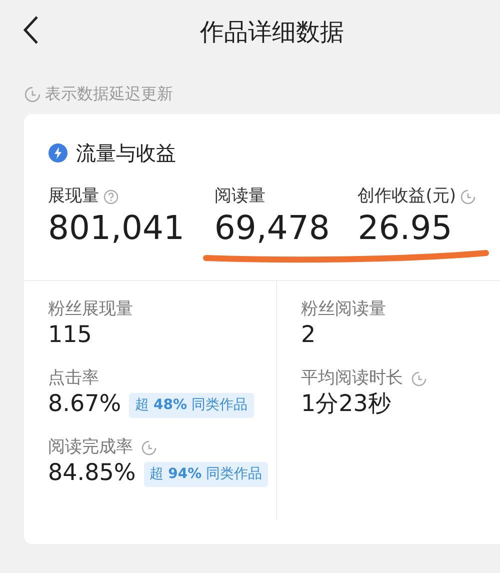 Image resolution: width=500 pixels, height=573 pixels. Describe the element at coordinates (109, 94) in the screenshot. I see `notice-text: 表示数据延迟更新` at that location.